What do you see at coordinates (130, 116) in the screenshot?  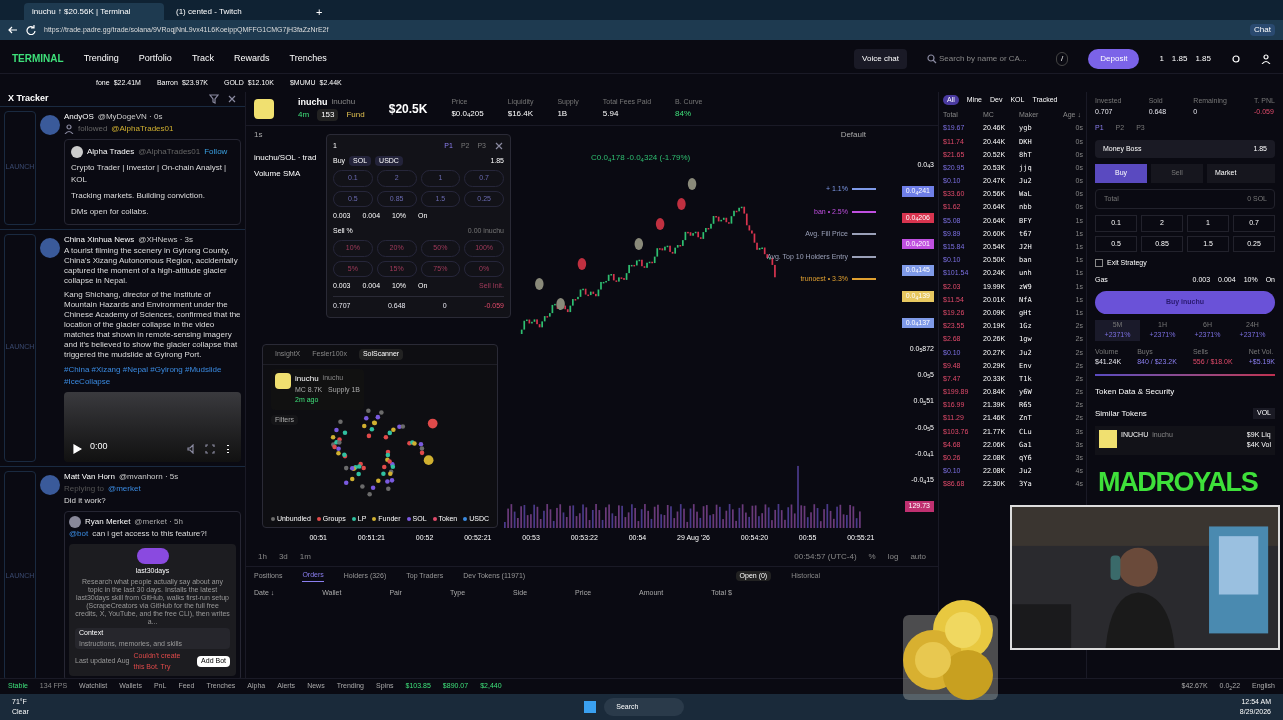 I see `author-handle: @MyDogeVN · 0s` at bounding box center [130, 116].